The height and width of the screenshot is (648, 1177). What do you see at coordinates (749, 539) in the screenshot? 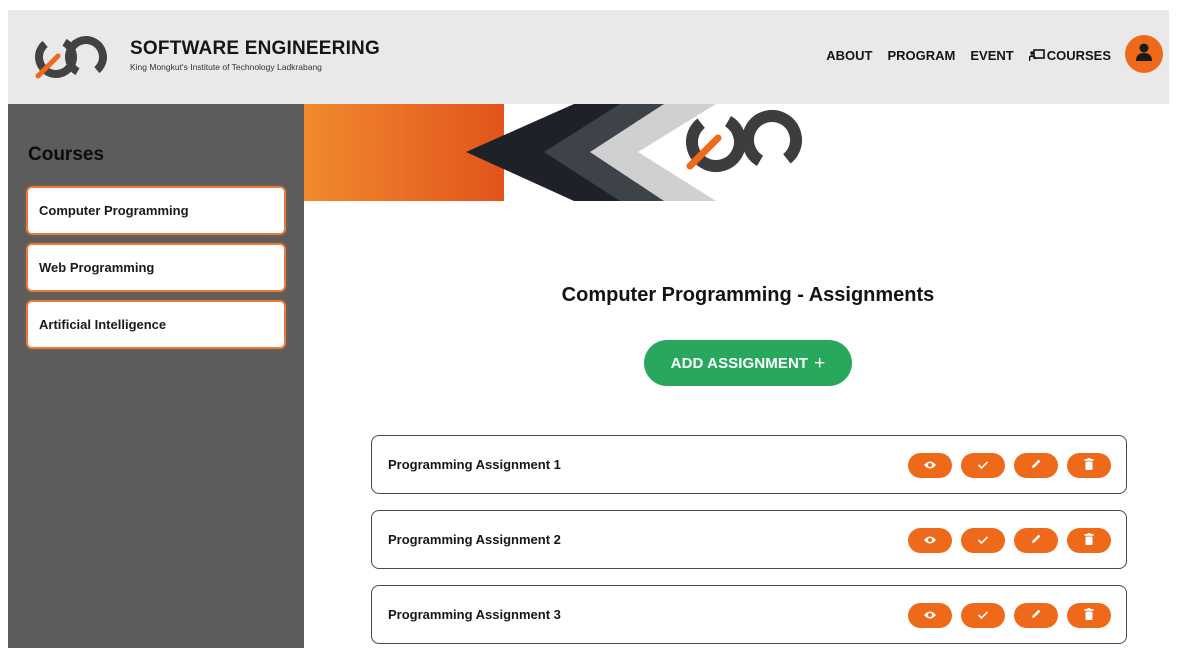
I see `assignment-row: Programming Assignment 2` at bounding box center [749, 539].